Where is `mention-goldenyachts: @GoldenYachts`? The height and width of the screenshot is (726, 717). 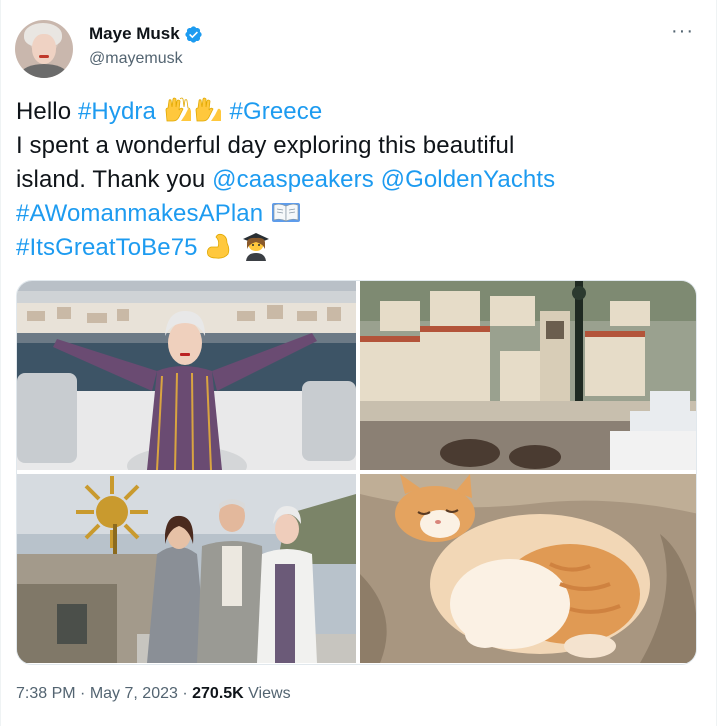 mention-goldenyachts: @GoldenYachts is located at coordinates (468, 179).